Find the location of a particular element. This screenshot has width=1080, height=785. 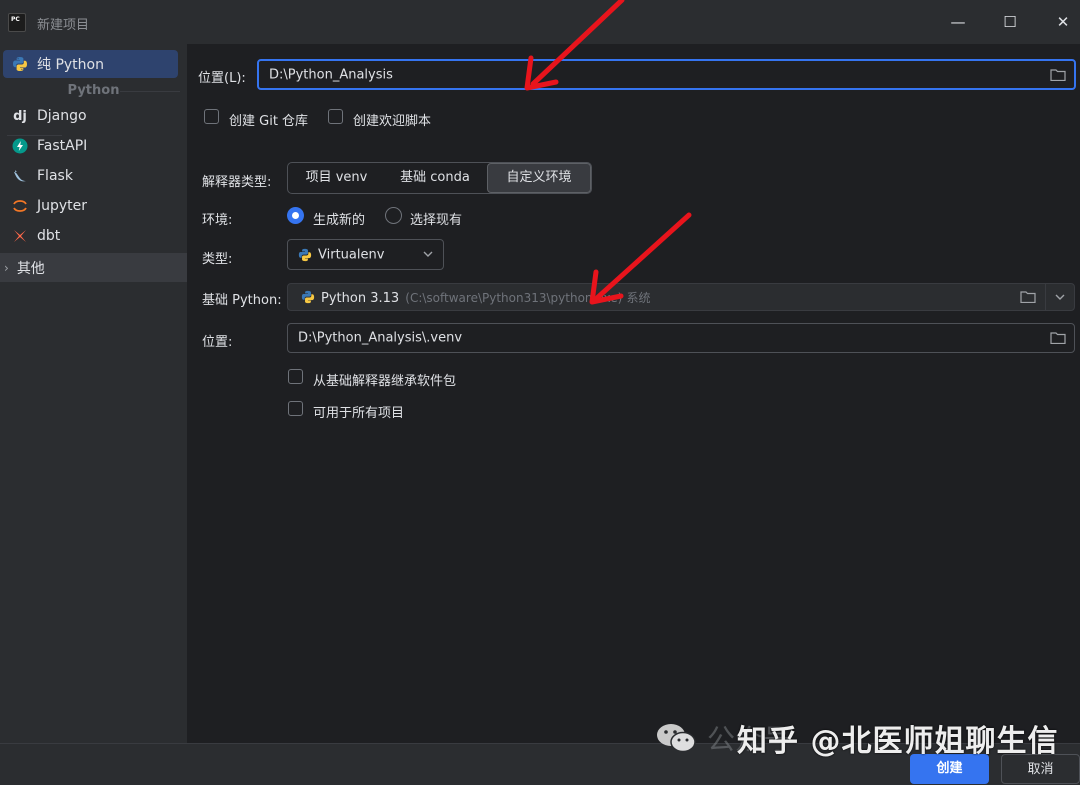

sidebar-item-pure-python: 纯 Python is located at coordinates (90, 64).